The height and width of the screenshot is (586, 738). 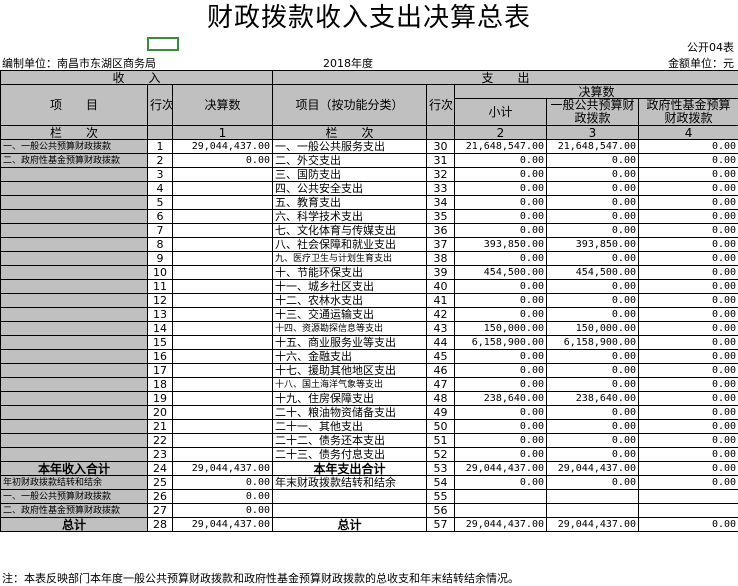 I want to click on subtotal-value, so click(x=501, y=497).